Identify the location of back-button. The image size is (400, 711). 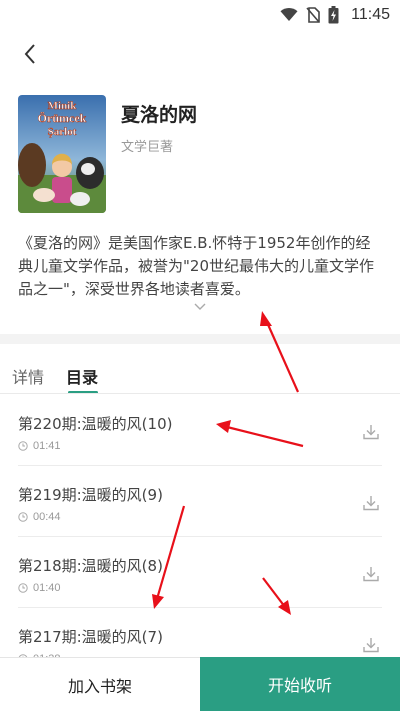
(30, 54).